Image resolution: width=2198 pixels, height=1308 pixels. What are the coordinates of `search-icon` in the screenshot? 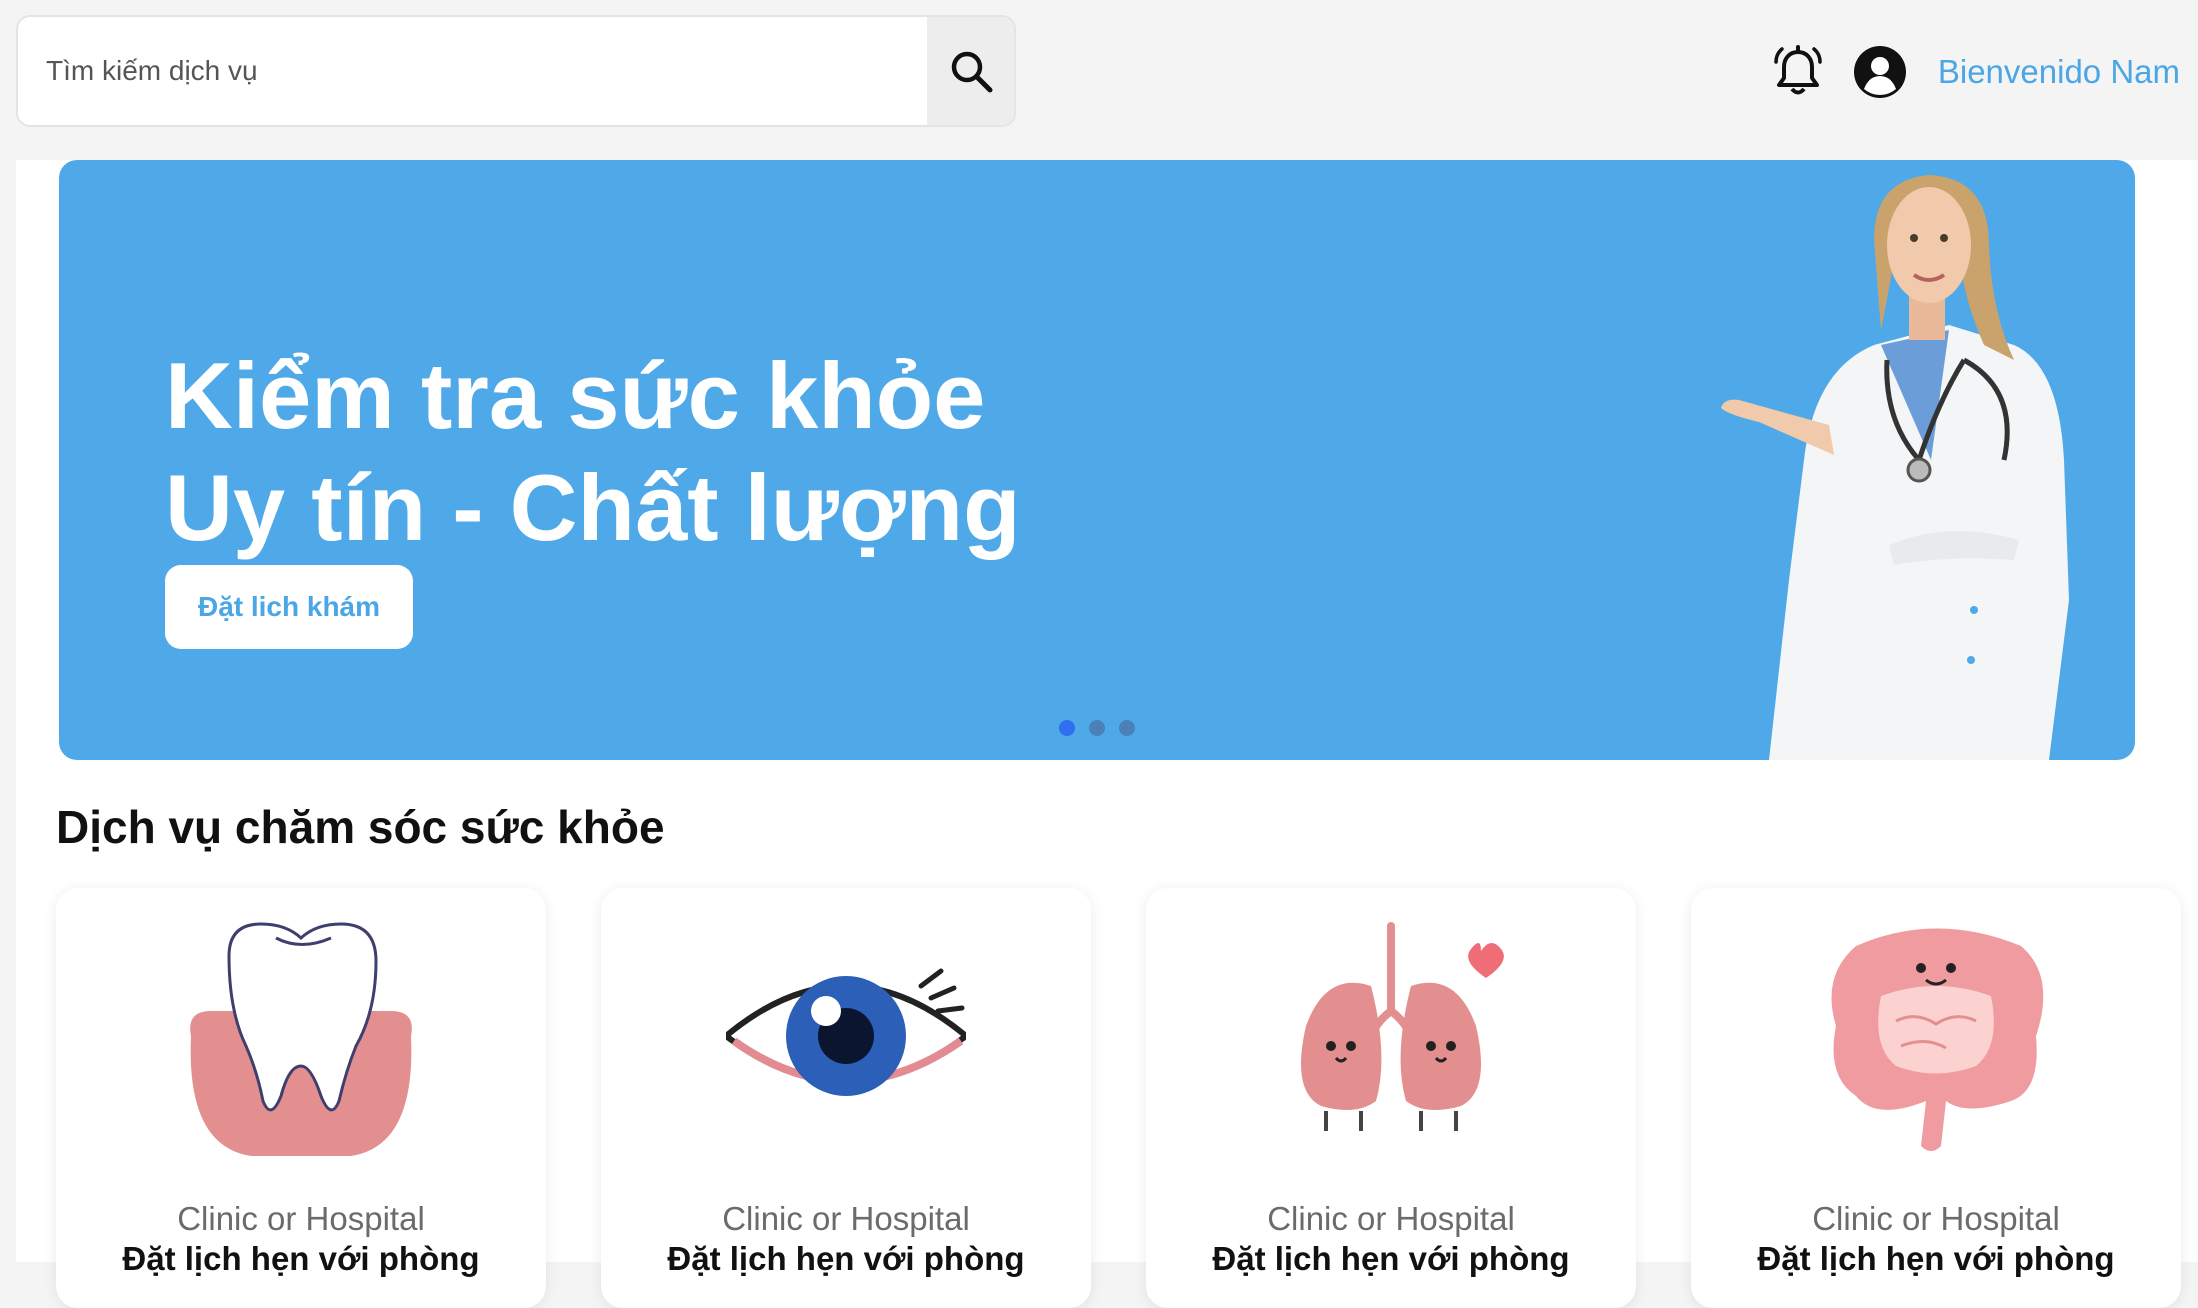 It's located at (971, 72).